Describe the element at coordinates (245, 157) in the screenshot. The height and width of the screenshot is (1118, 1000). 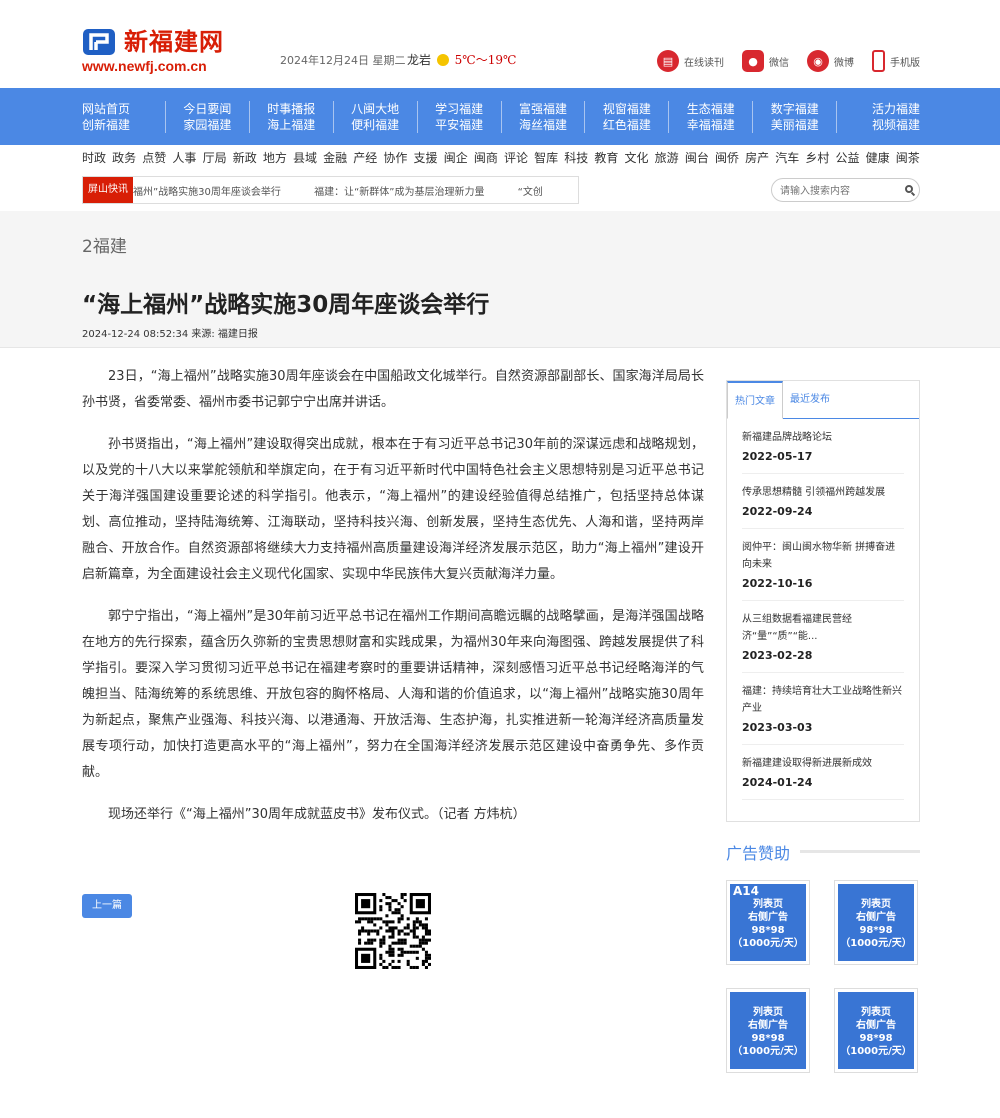
I see `channel-link: 新政` at that location.